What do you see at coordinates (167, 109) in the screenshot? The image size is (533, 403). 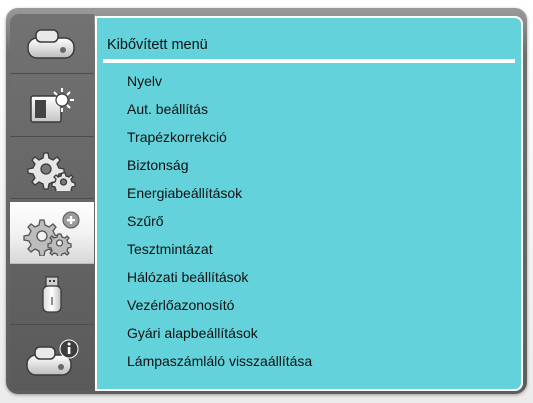 I see `menu-item-auto-setup: Aut. beállítás` at bounding box center [167, 109].